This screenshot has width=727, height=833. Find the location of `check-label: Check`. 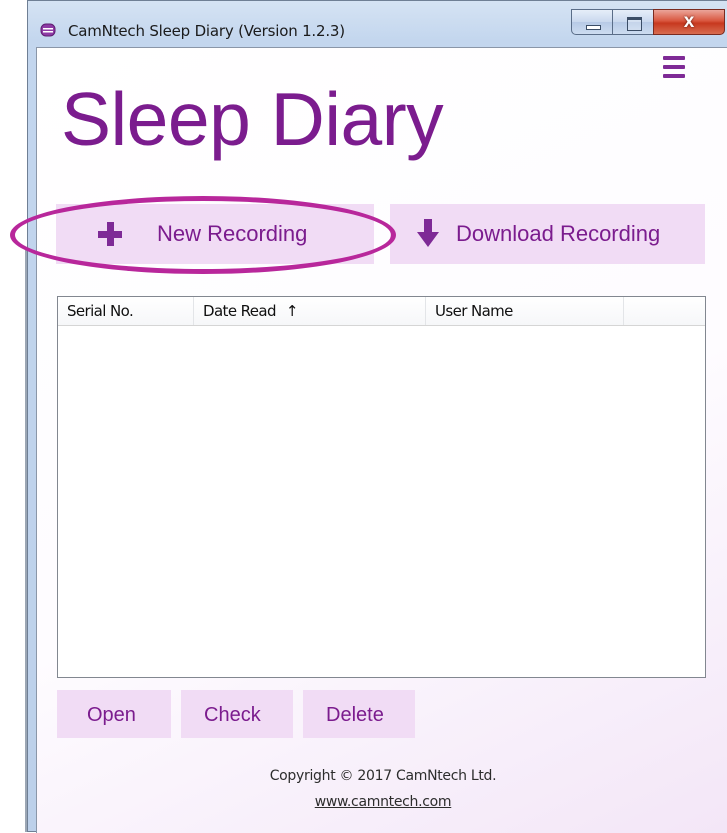

check-label: Check is located at coordinates (232, 715).